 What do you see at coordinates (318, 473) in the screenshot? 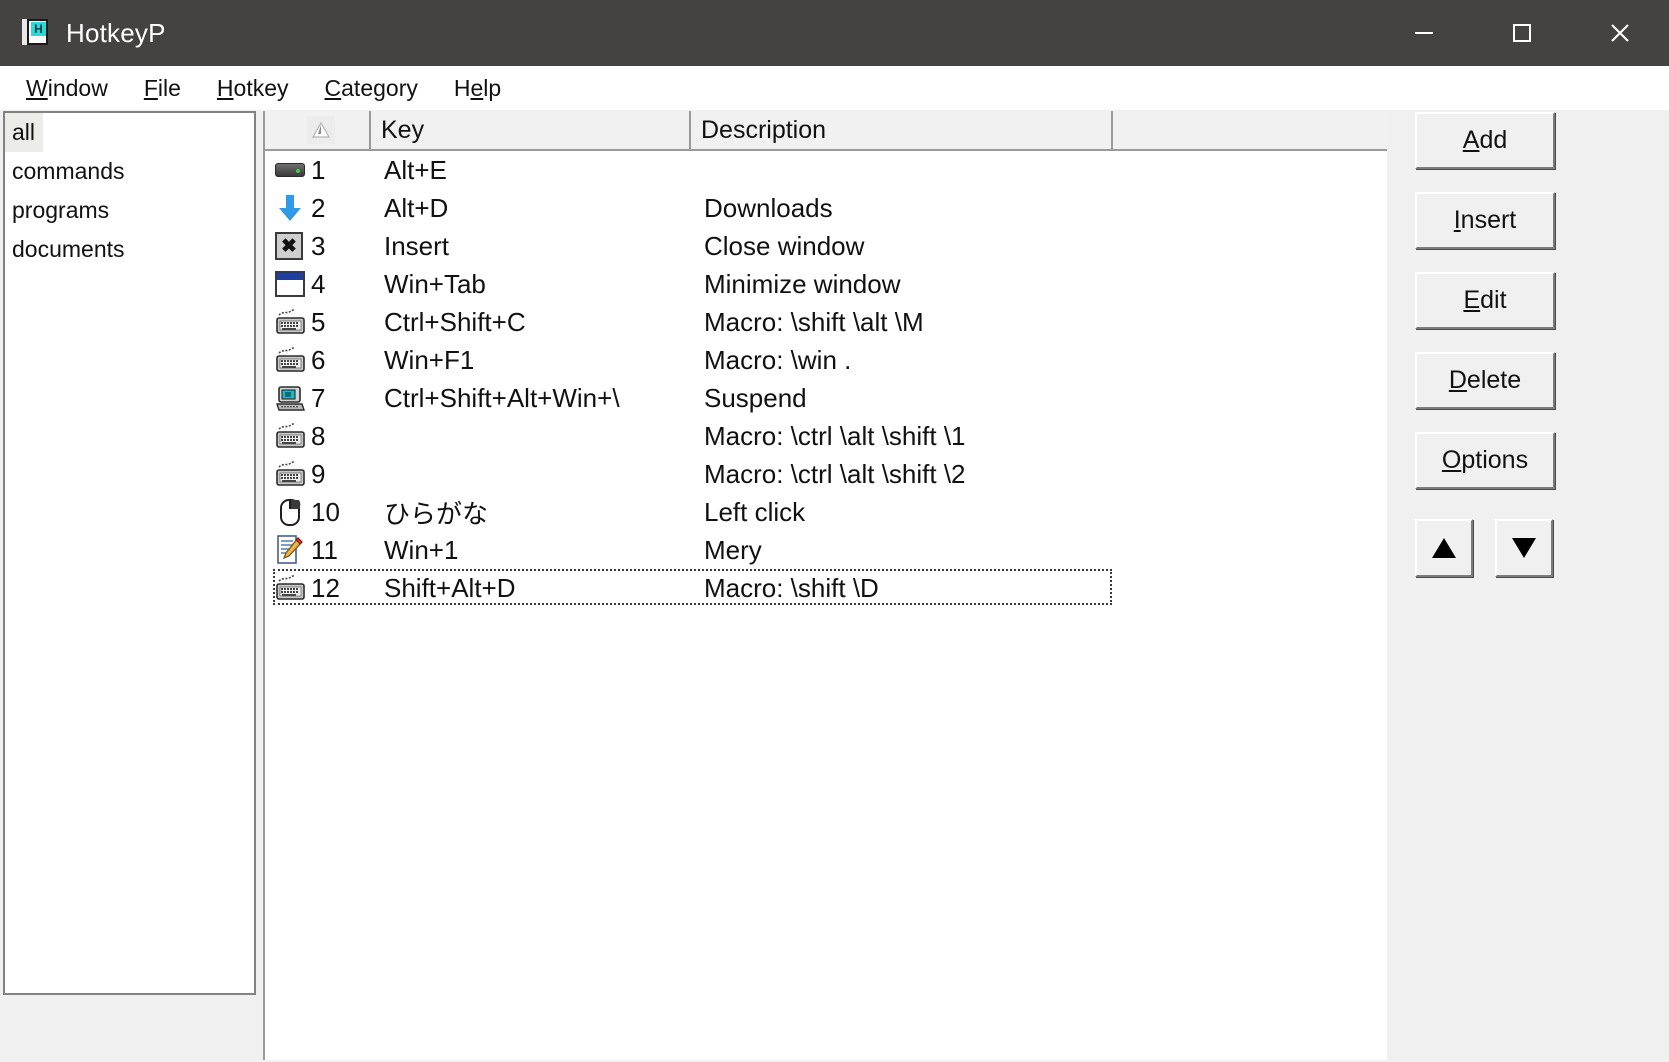
I see `row-number: 9` at bounding box center [318, 473].